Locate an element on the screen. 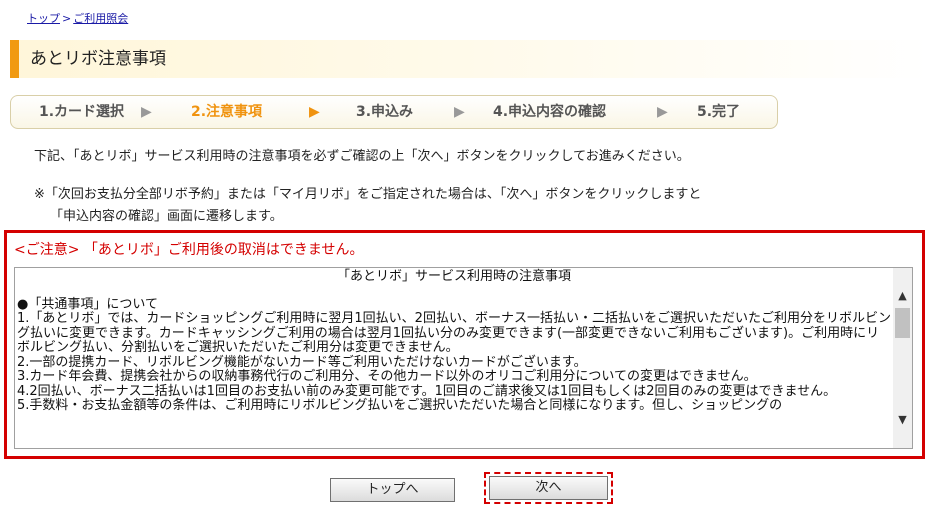  terms-section-heading: ●「共通事項」について is located at coordinates (87, 304).